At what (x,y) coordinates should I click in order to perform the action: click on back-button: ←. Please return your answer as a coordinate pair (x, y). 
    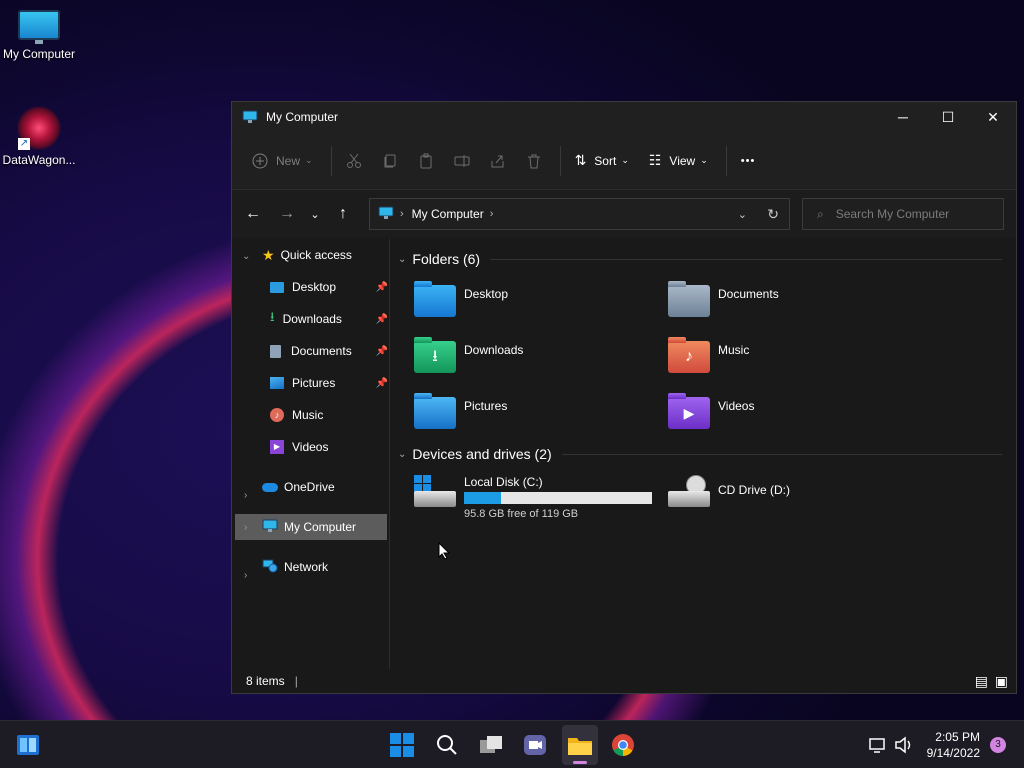
    Looking at the image, I should click on (253, 214).